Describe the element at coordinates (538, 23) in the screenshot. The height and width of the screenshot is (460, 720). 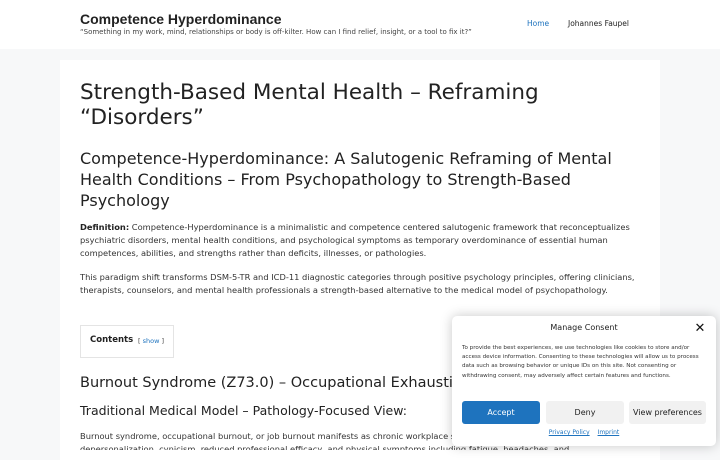
I see `nav-home-link: Home` at that location.